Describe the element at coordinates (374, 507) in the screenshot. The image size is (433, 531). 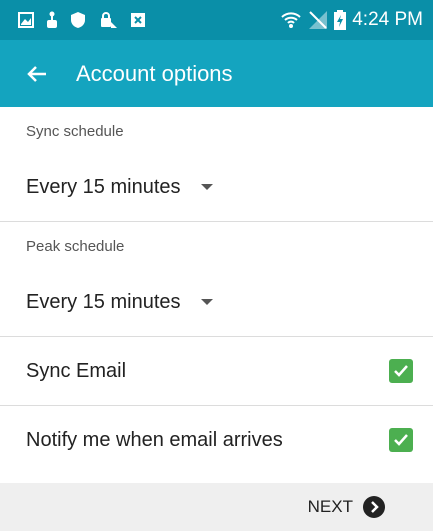
I see `arrow-circle-right-icon` at that location.